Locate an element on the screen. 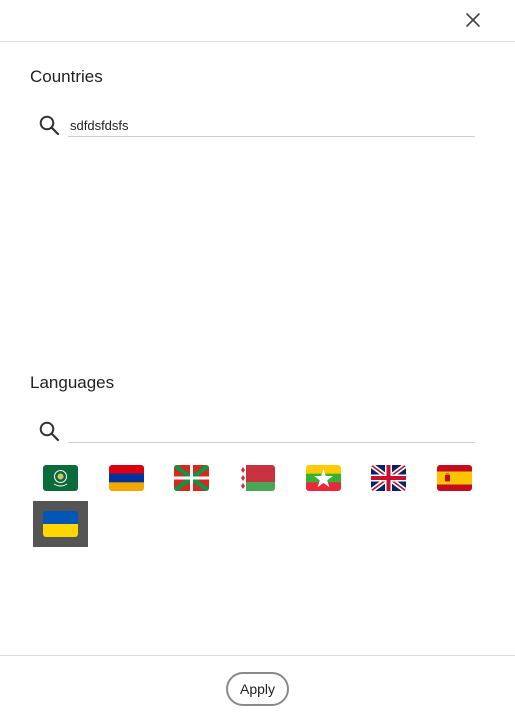  language-flag-spanish is located at coordinates (454, 478).